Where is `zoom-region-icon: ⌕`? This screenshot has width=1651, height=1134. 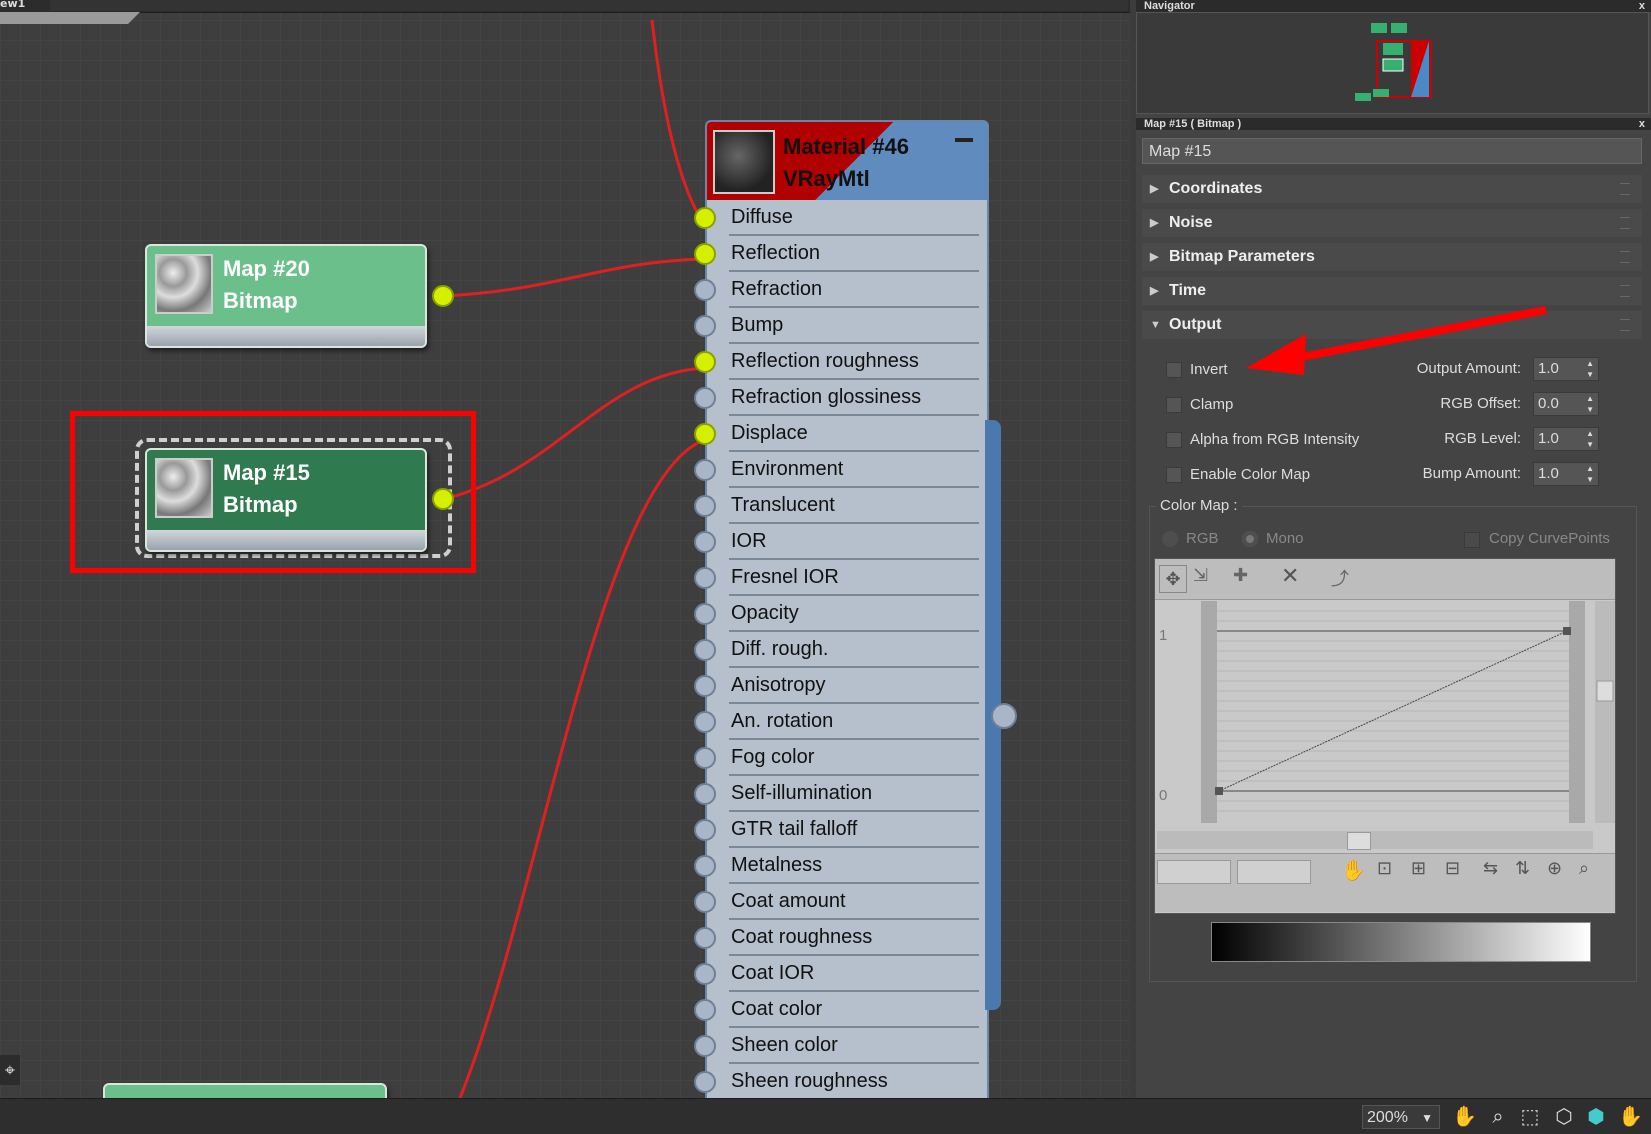
zoom-region-icon: ⌕ is located at coordinates (1584, 868).